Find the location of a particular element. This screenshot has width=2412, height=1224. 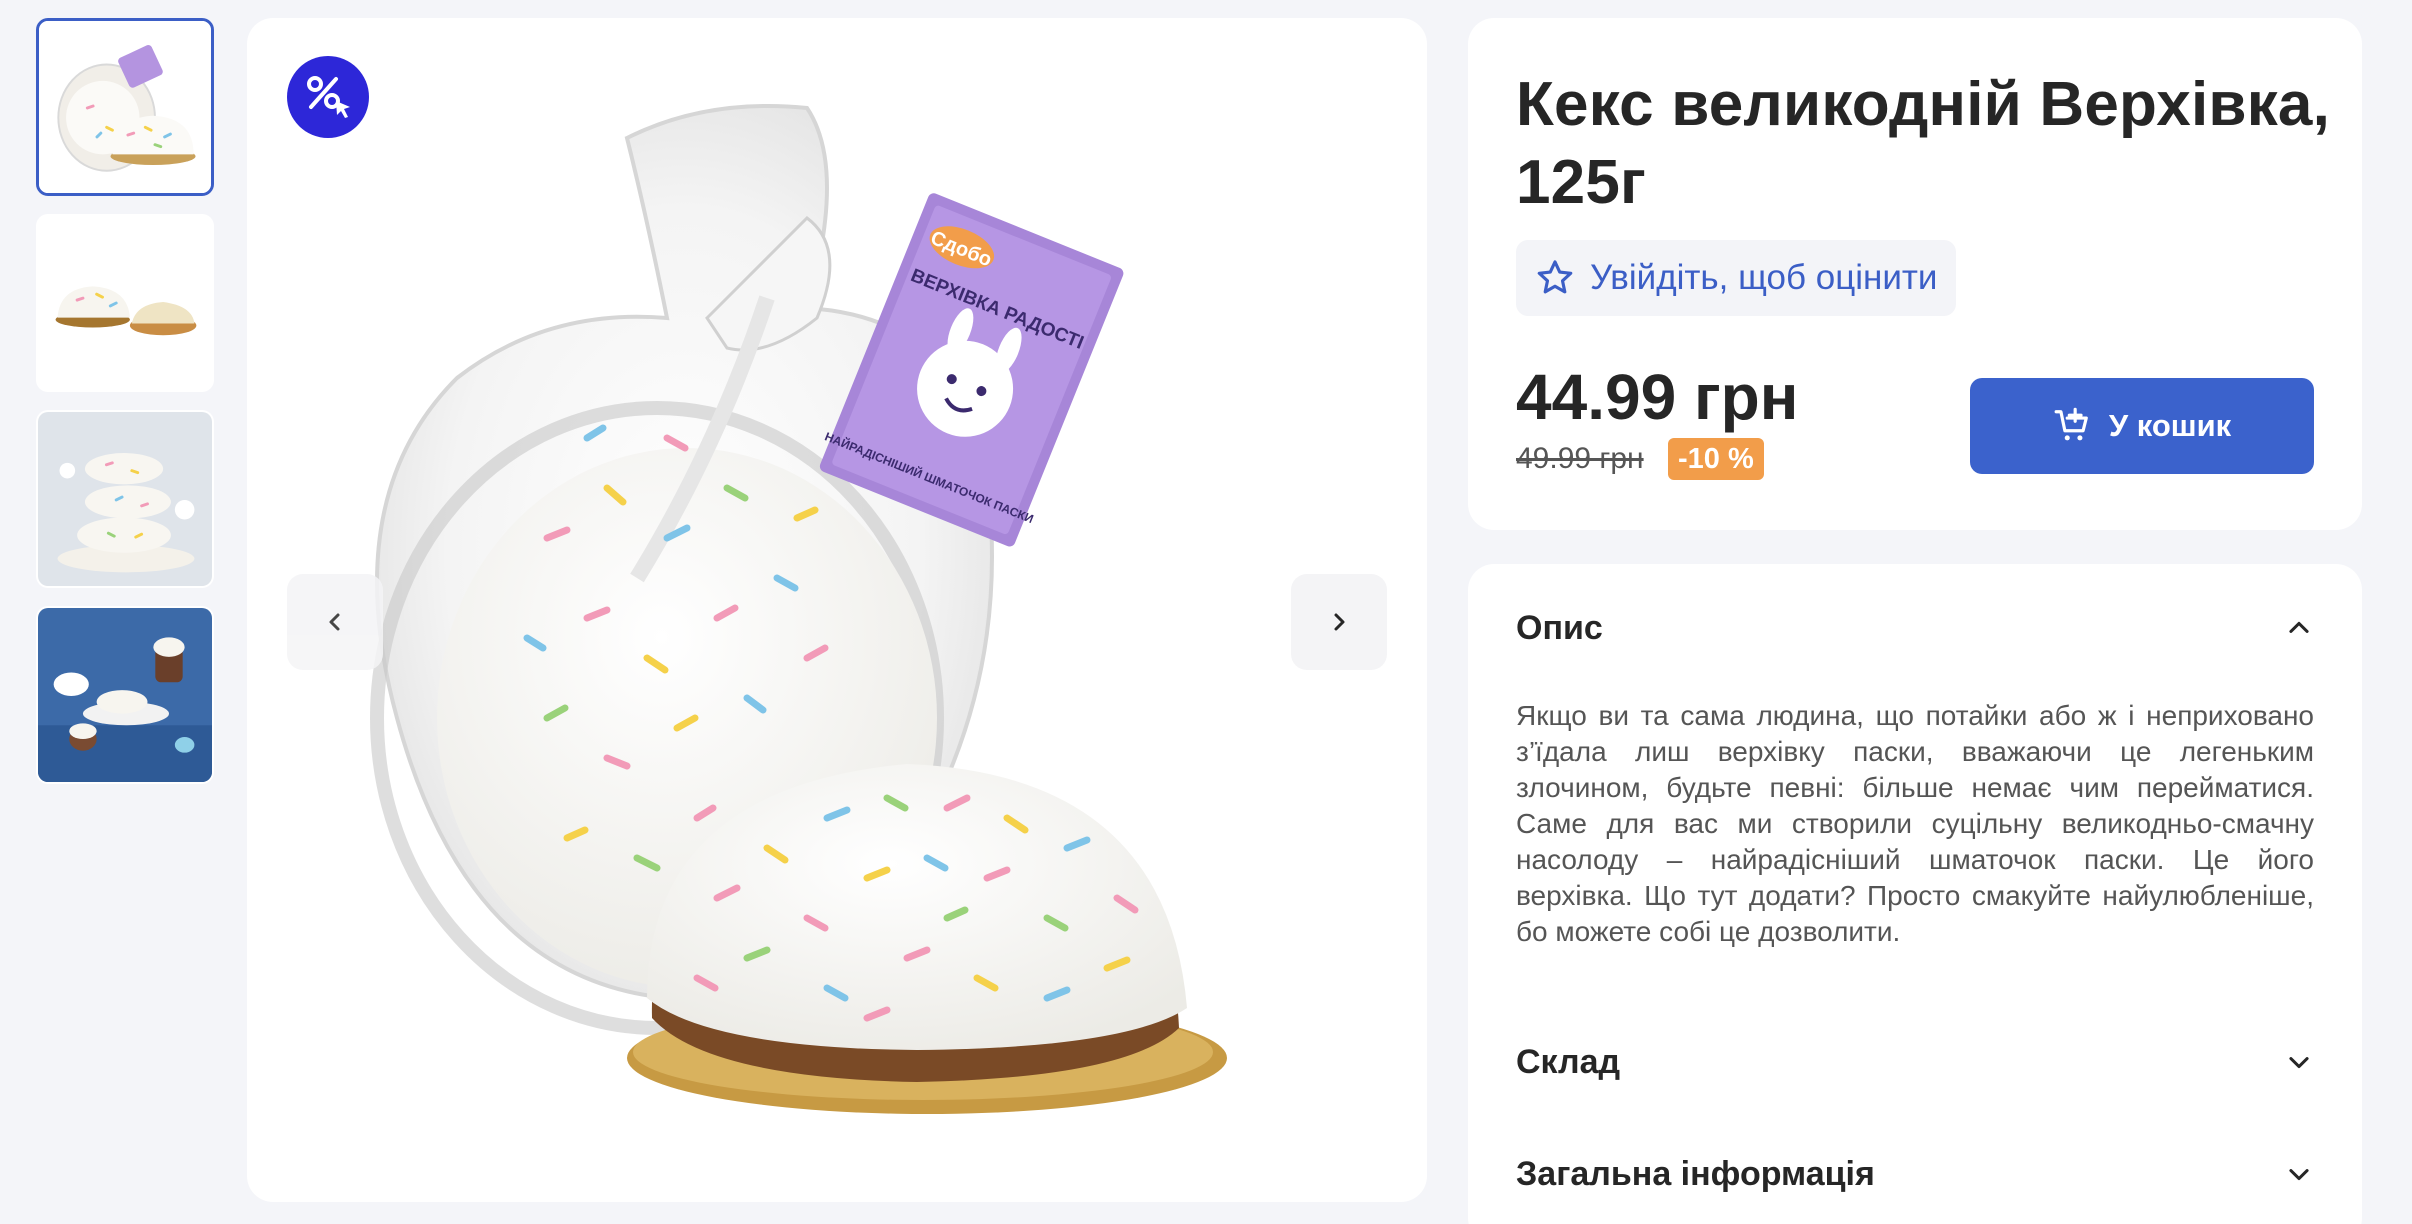

percent-cursor-icon is located at coordinates (328, 97).